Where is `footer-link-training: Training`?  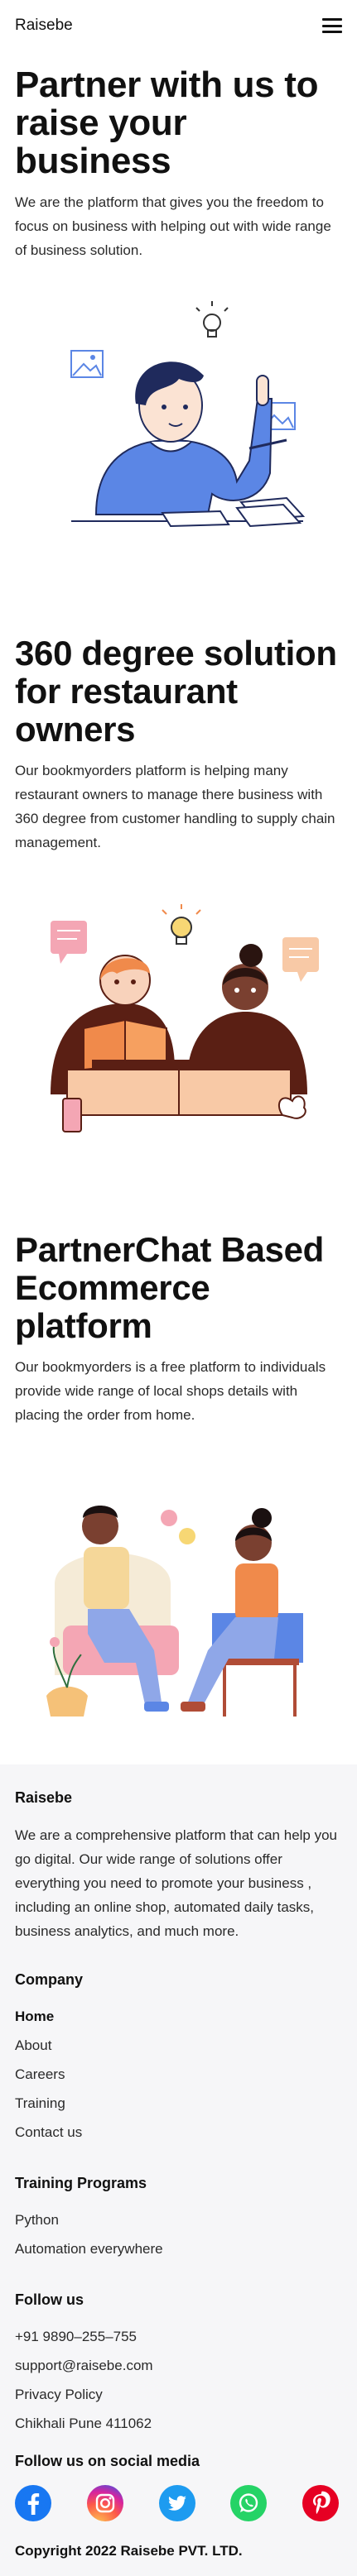 footer-link-training: Training is located at coordinates (178, 2103).